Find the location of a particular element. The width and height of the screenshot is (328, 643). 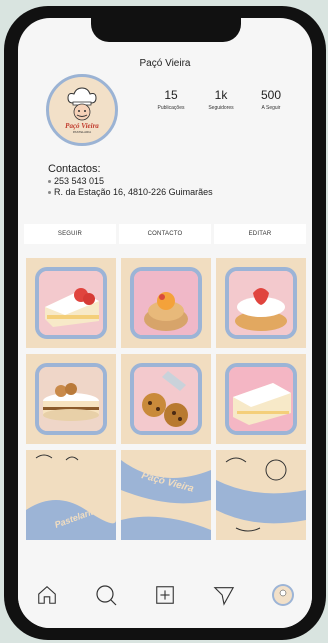

stat-following: 500 A Seguir is located at coordinates (271, 99).